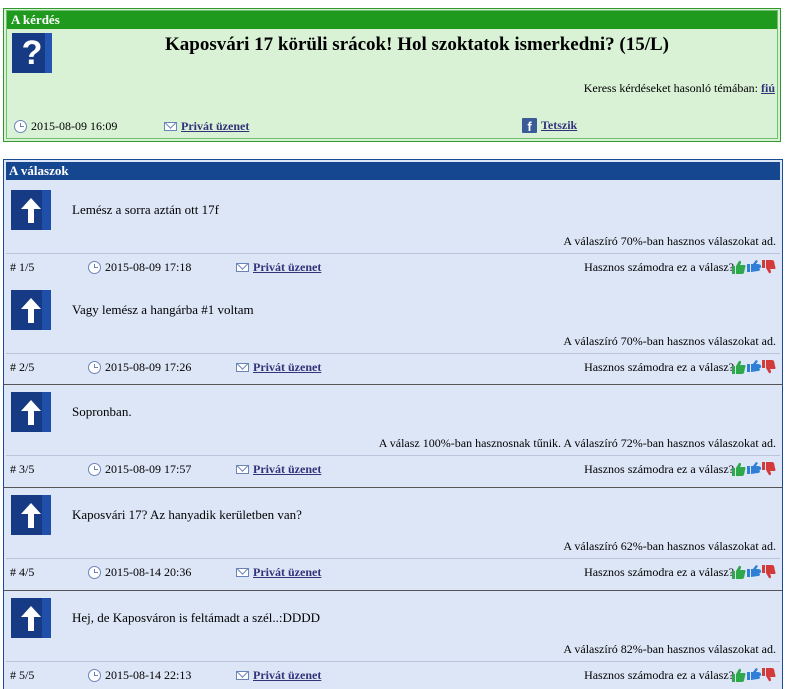 The height and width of the screenshot is (689, 788). Describe the element at coordinates (163, 309) in the screenshot. I see `answer-text: Vagy lemész a hangárba #1 voltam` at that location.